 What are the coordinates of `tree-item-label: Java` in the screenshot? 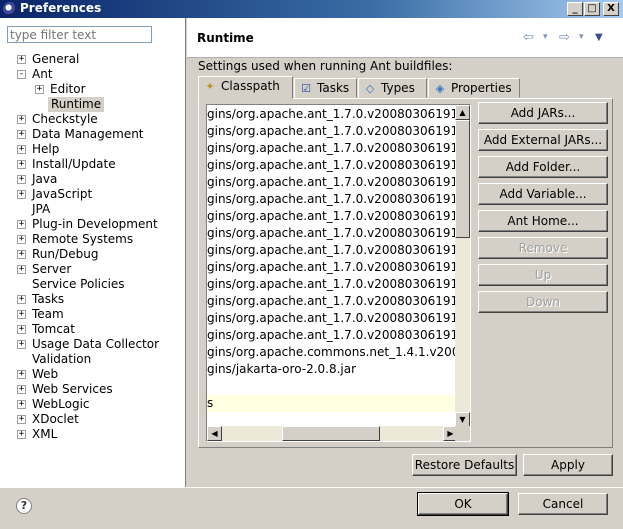 It's located at (45, 179).